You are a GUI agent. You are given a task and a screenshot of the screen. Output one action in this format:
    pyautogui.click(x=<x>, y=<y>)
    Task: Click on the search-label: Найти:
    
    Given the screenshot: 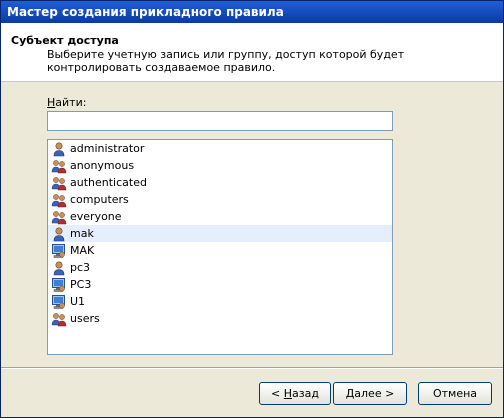 What is the action you would take?
    pyautogui.click(x=66, y=102)
    